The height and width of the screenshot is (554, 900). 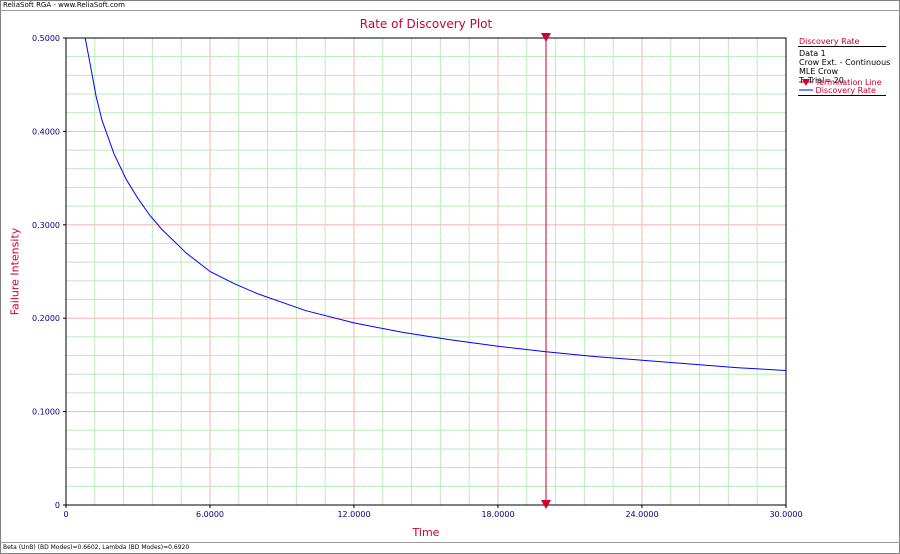 What do you see at coordinates (353, 514) in the screenshot?
I see `x-tick-label: 12.0000` at bounding box center [353, 514].